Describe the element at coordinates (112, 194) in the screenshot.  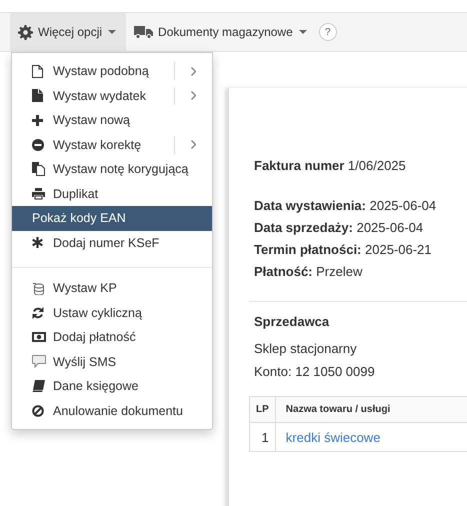
I see `menu-item: Duplikat` at that location.